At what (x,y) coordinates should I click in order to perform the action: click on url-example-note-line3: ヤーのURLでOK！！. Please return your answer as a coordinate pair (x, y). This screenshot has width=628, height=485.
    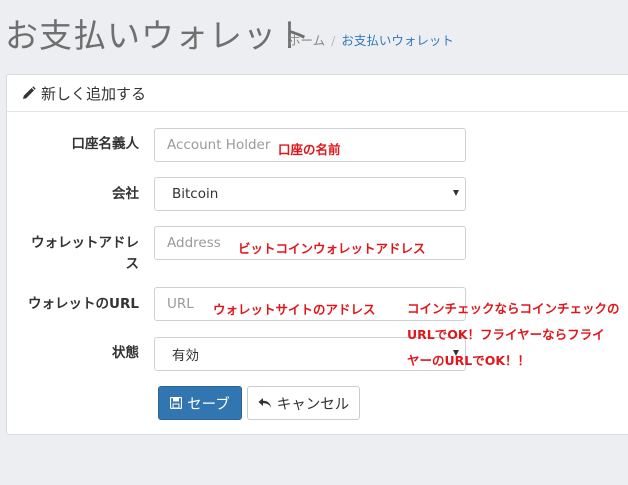
    Looking at the image, I should click on (469, 360).